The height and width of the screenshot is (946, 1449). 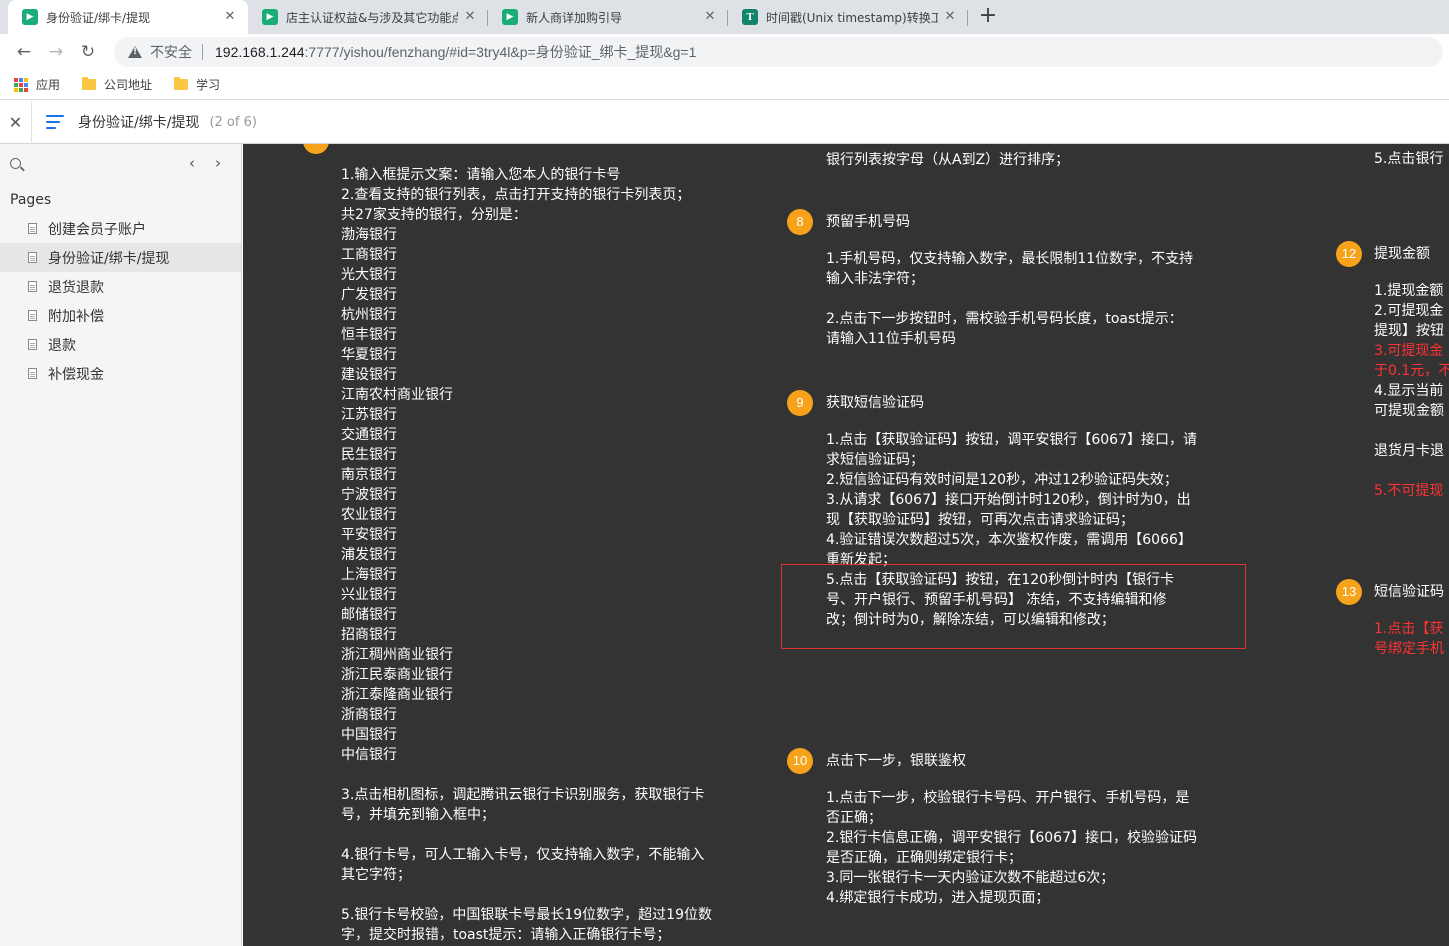 I want to click on note-line: 3.可提现金, so click(x=1409, y=351).